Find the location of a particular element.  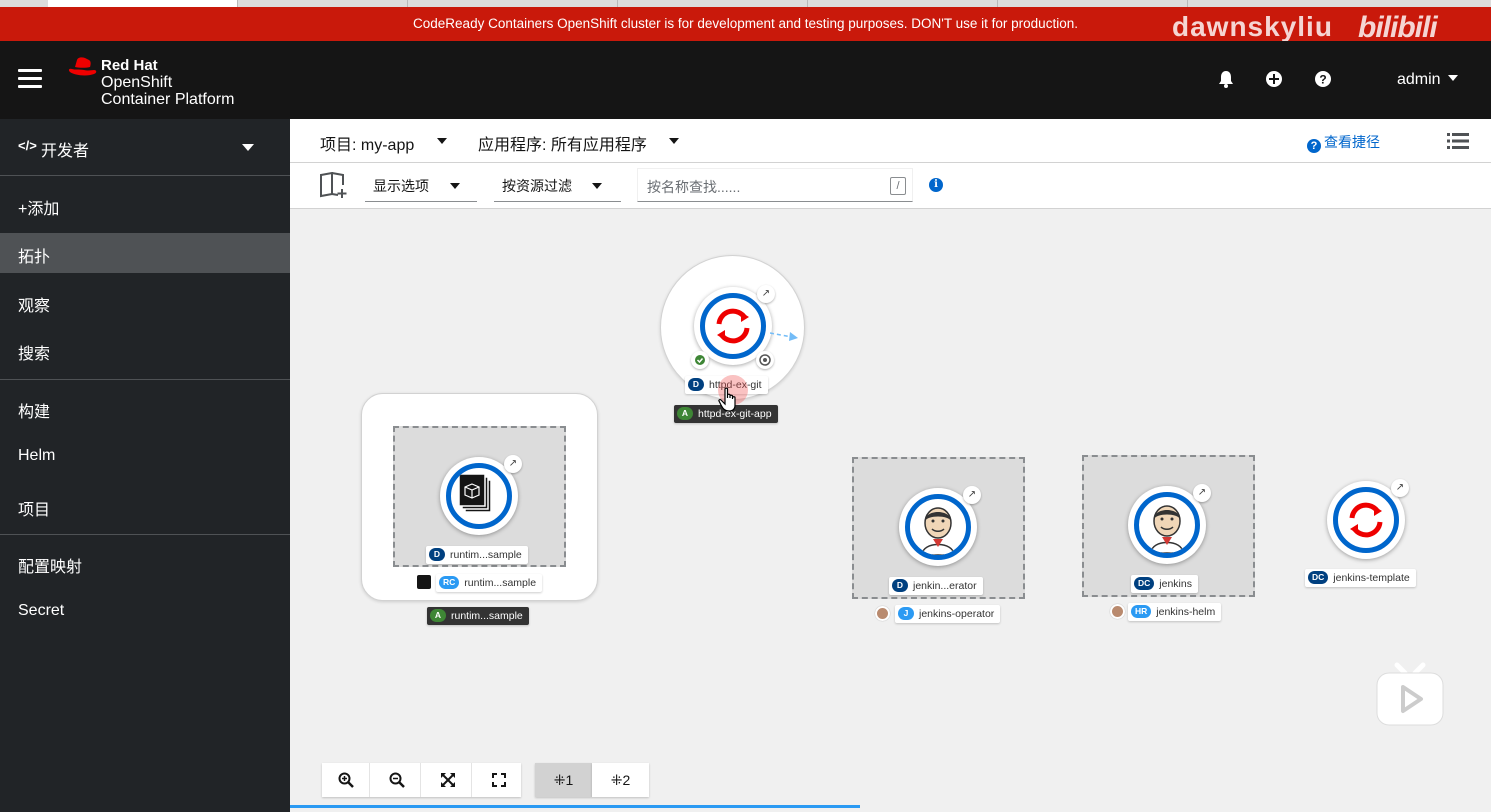

user-menu: admin is located at coordinates (1428, 80).